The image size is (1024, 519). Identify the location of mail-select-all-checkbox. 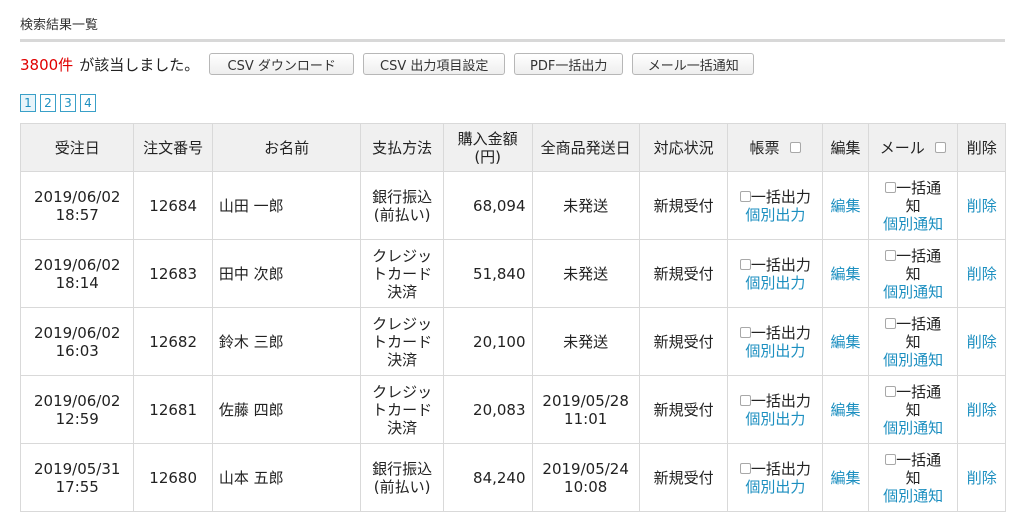
(941, 147).